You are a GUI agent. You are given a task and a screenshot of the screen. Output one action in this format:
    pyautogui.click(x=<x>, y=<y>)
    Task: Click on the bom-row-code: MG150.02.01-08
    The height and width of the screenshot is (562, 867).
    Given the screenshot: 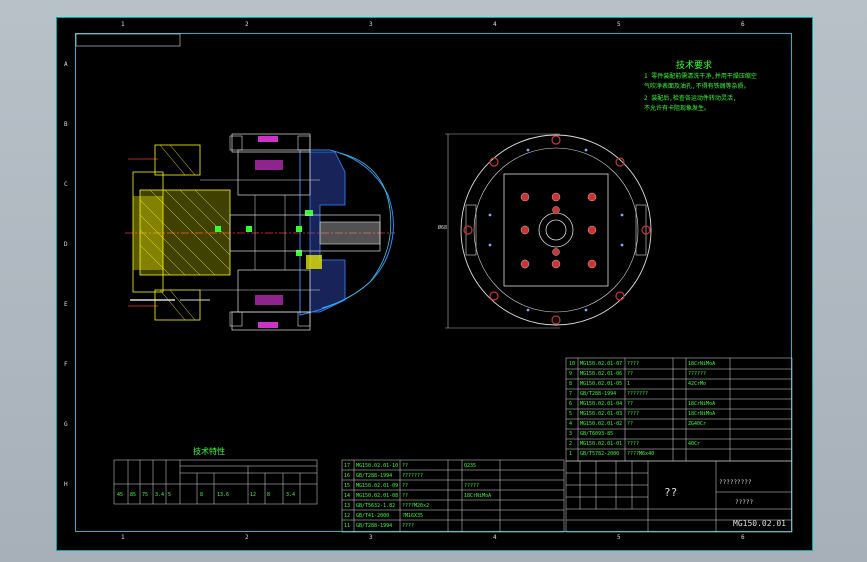 What is the action you would take?
    pyautogui.click(x=377, y=496)
    